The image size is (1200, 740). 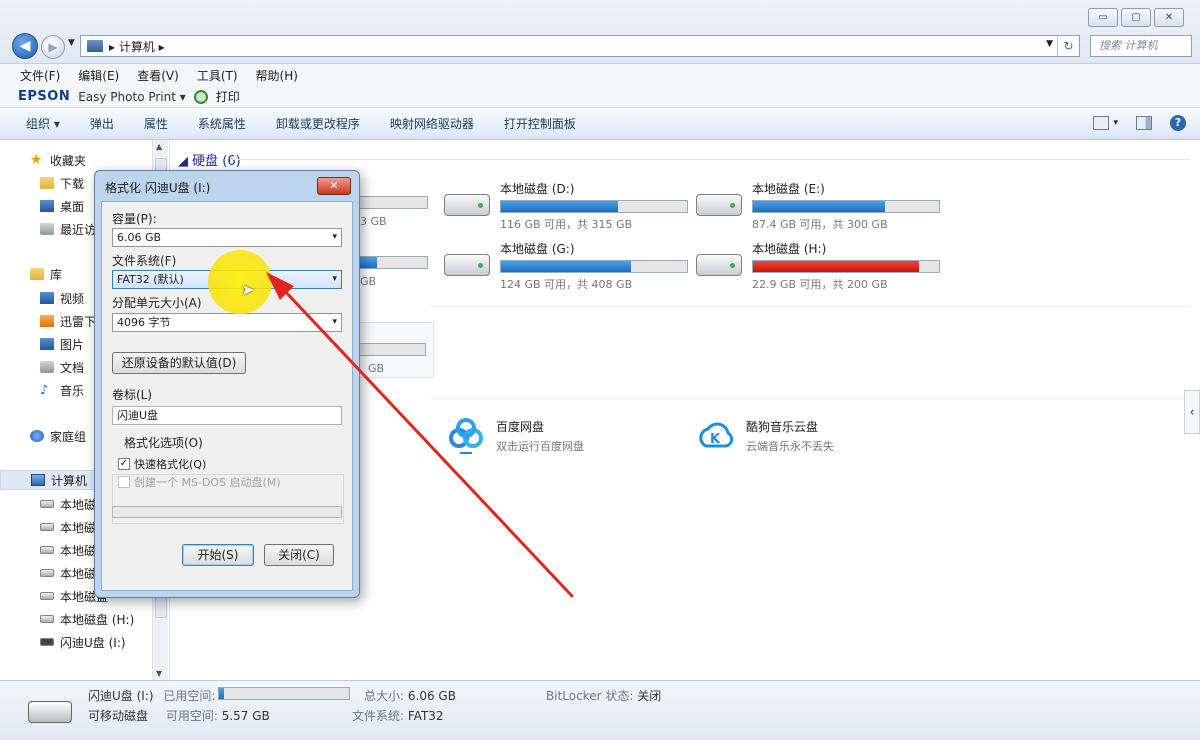 I want to click on address-path: ▸ 计算机 ▸, so click(x=137, y=46).